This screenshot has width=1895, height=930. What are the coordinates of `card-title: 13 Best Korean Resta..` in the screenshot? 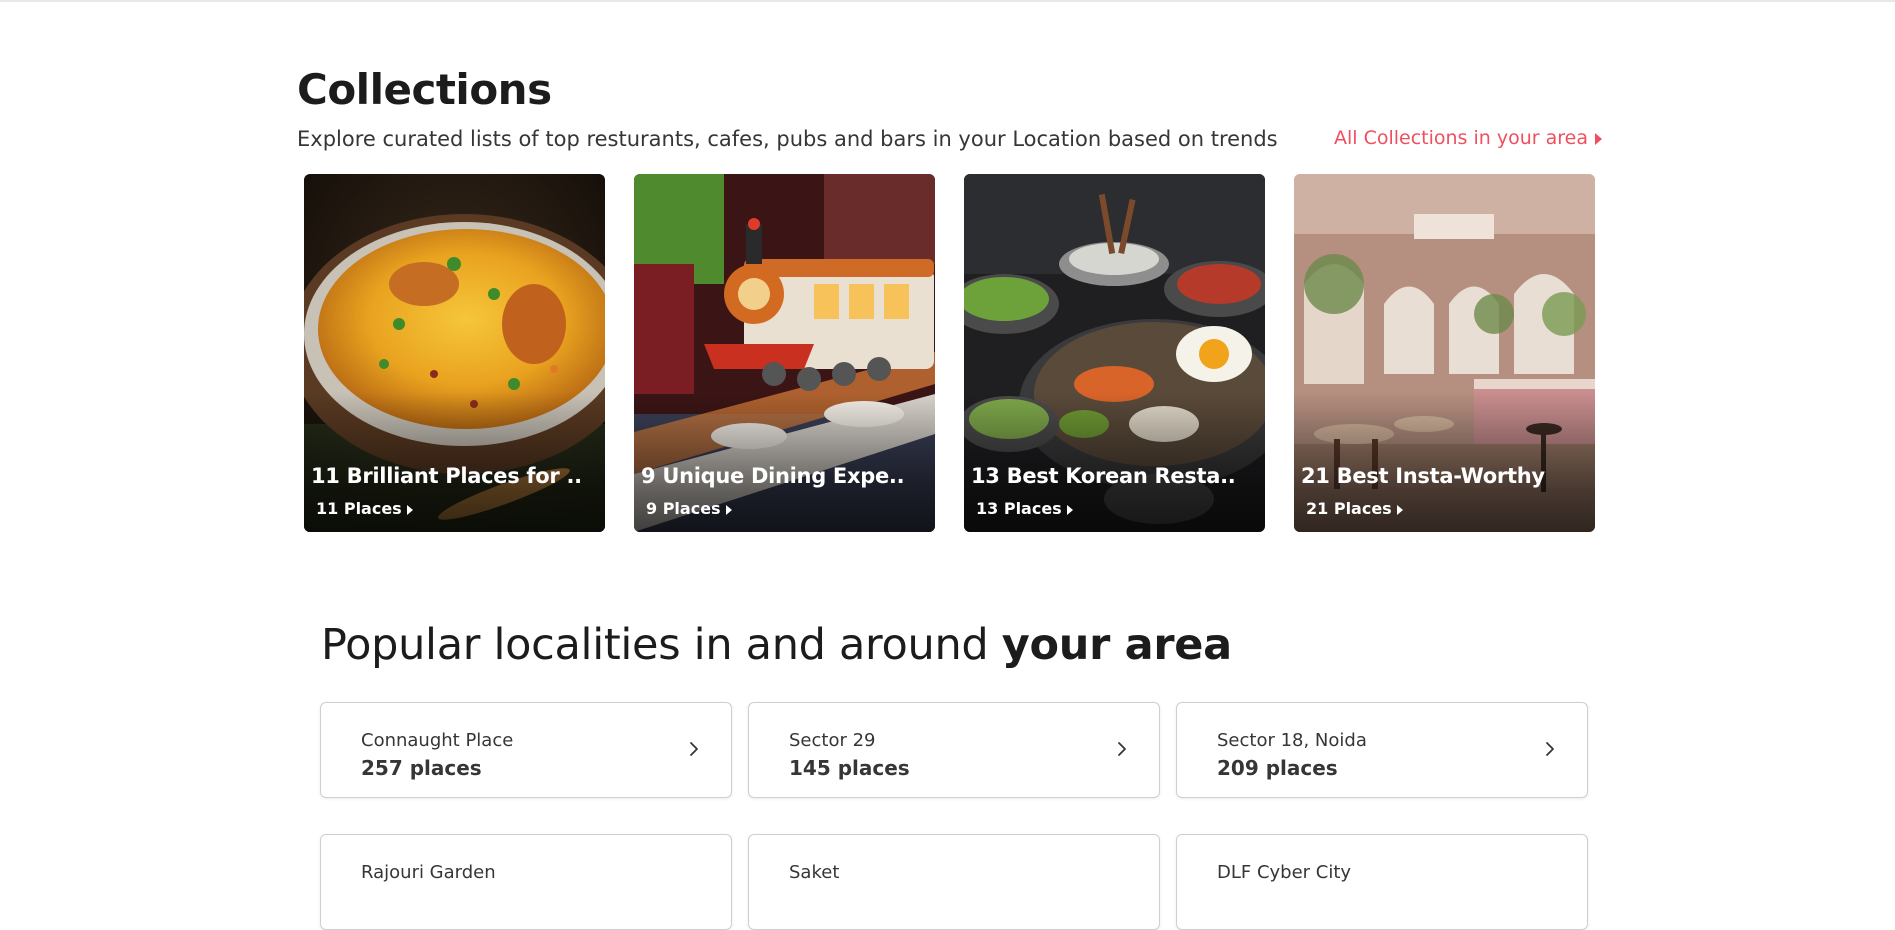 It's located at (1103, 476).